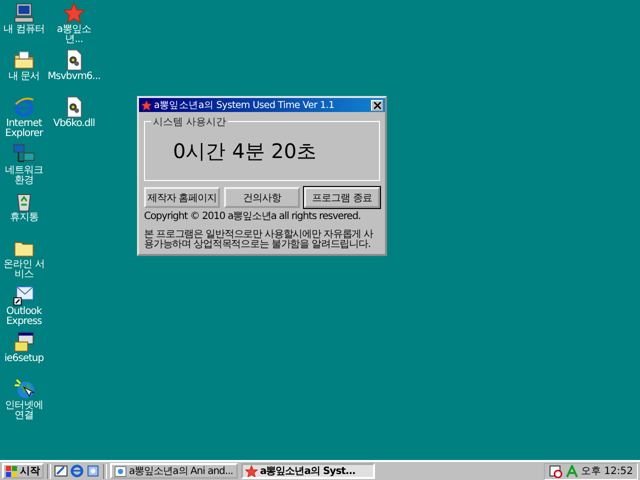  What do you see at coordinates (607, 471) in the screenshot?
I see `clock: 오후 12:52` at bounding box center [607, 471].